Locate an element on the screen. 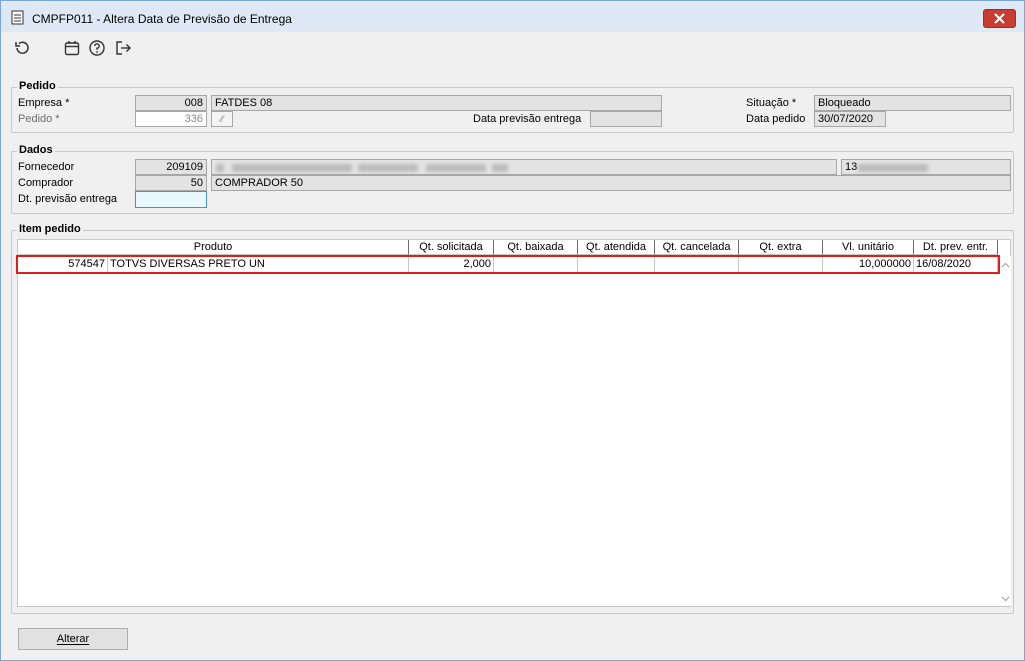  col-header-vl-unitario: Vl. unitário is located at coordinates (868, 247).